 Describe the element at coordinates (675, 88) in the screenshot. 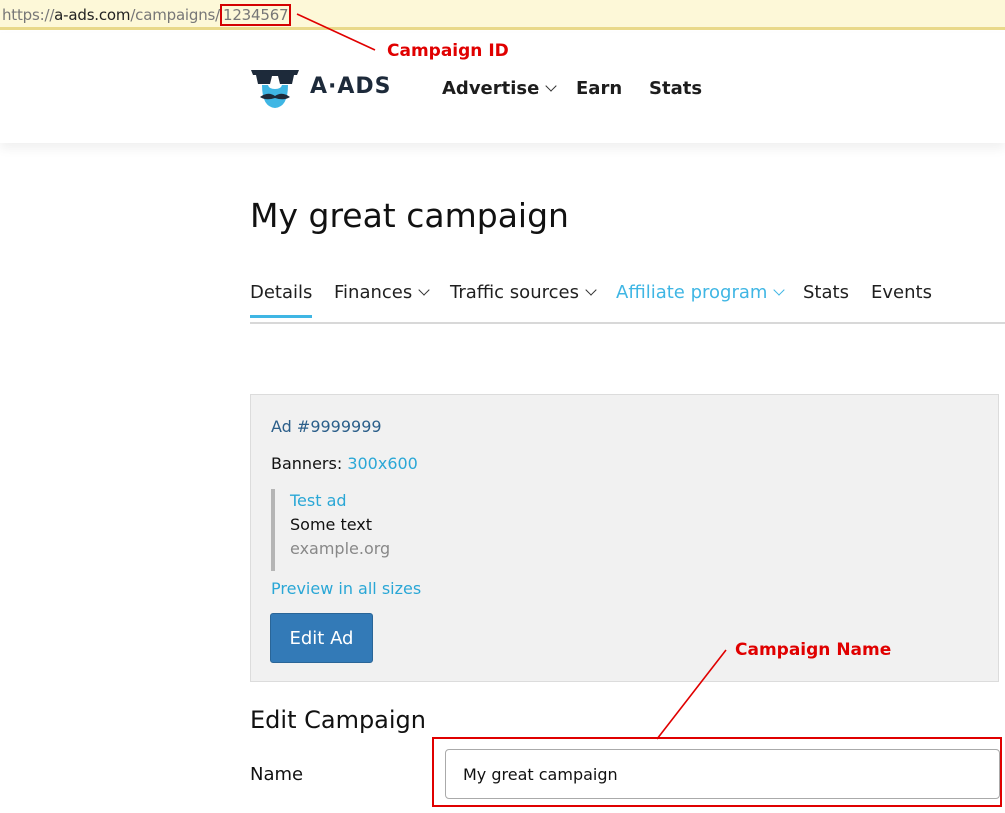

I see `nav-stats: Stats` at that location.